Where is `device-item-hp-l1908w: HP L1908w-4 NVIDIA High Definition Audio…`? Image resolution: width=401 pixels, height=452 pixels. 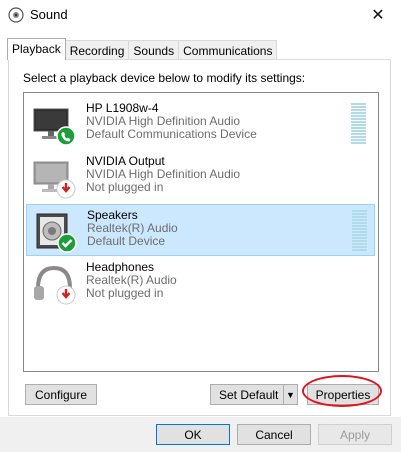
device-item-hp-l1908w: HP L1908w-4 NVIDIA High Definition Audio… is located at coordinates (200, 124).